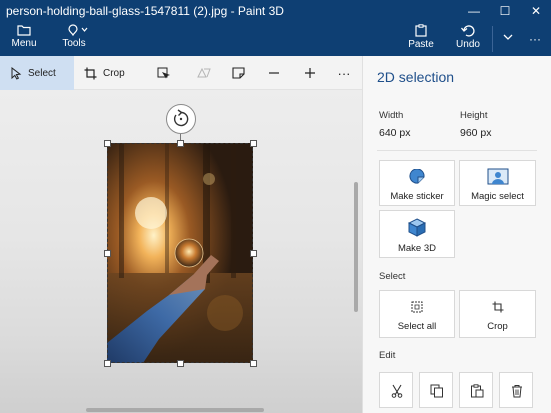  Describe the element at coordinates (468, 44) in the screenshot. I see `undo-label: Undo` at that location.